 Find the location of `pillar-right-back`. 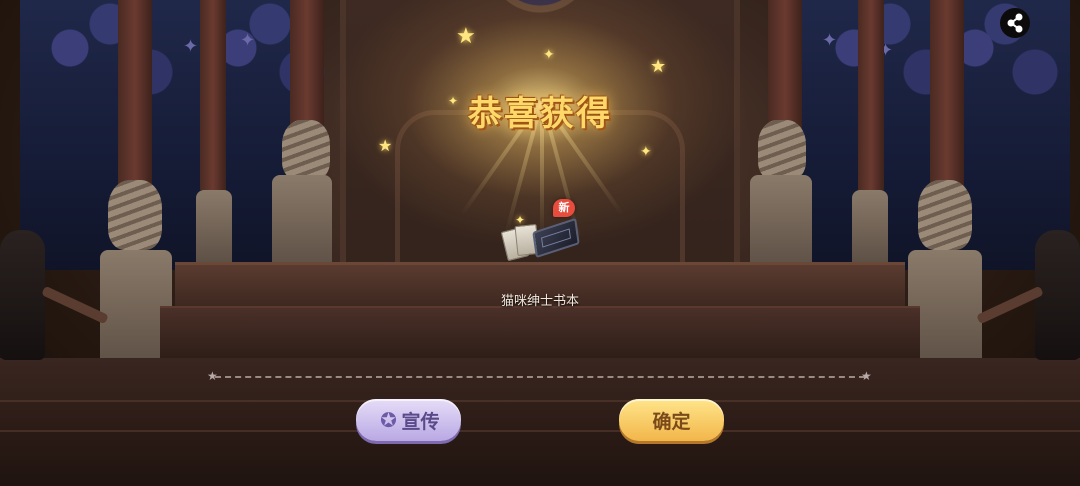

pillar-right-back is located at coordinates (871, 95).